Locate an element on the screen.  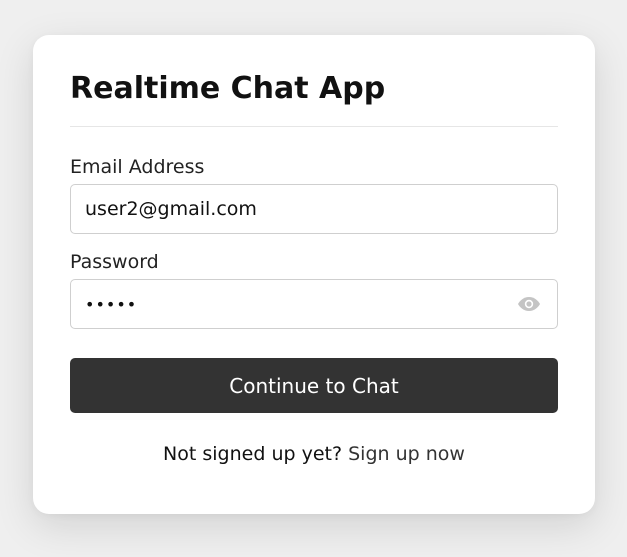
continue-to-chat-button: Continue to Chat is located at coordinates (314, 385).